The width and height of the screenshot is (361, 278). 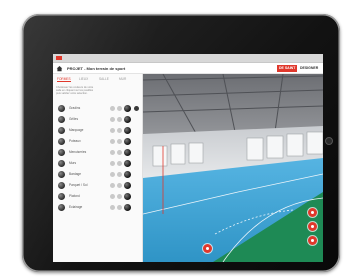 I want to click on tab-formes: FORMES, so click(x=64, y=79).